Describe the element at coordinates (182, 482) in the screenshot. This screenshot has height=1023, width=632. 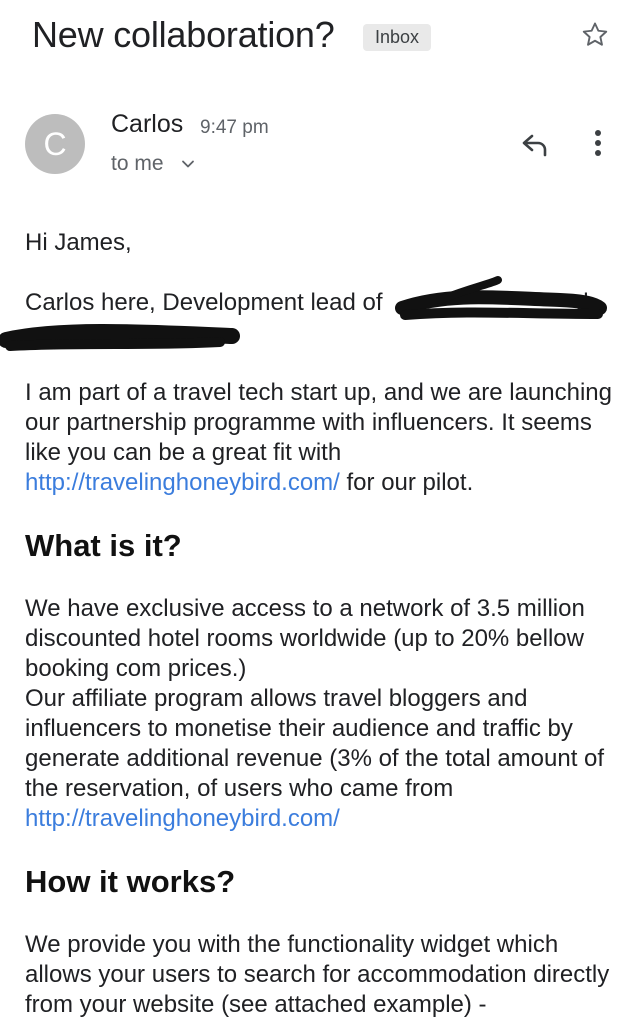
I see `website-link: http://travelinghoneybird.com/` at that location.